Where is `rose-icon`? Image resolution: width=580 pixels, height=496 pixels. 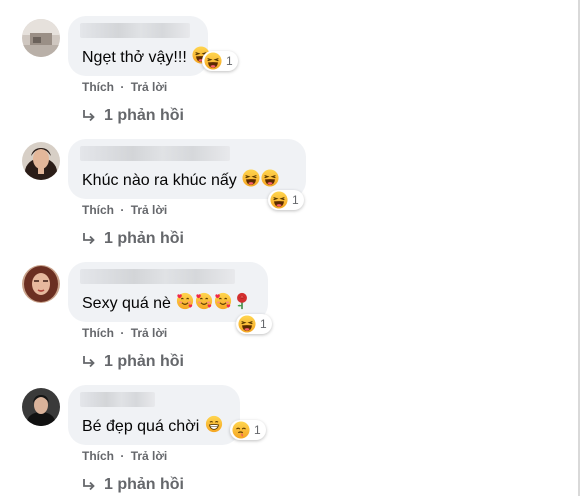 rose-icon is located at coordinates (242, 301).